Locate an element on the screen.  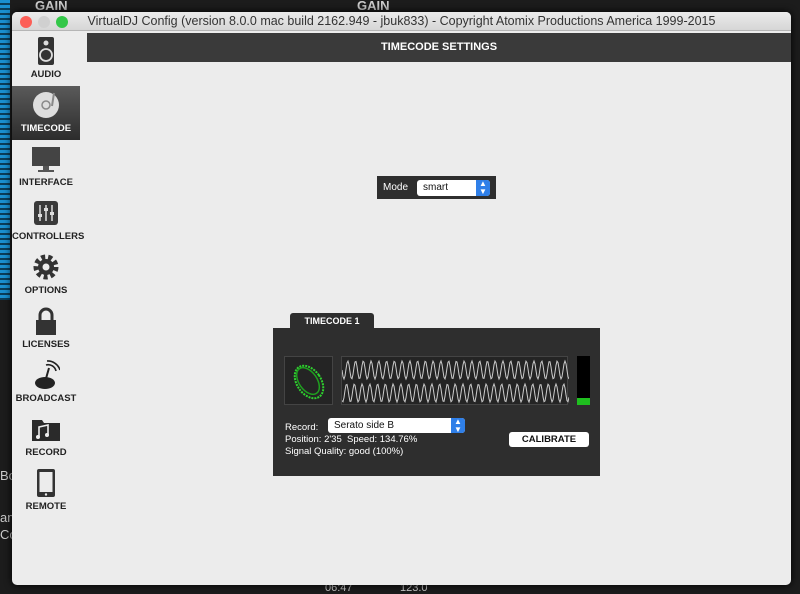
sidebar-item-record: RECORD is located at coordinates (46, 437).